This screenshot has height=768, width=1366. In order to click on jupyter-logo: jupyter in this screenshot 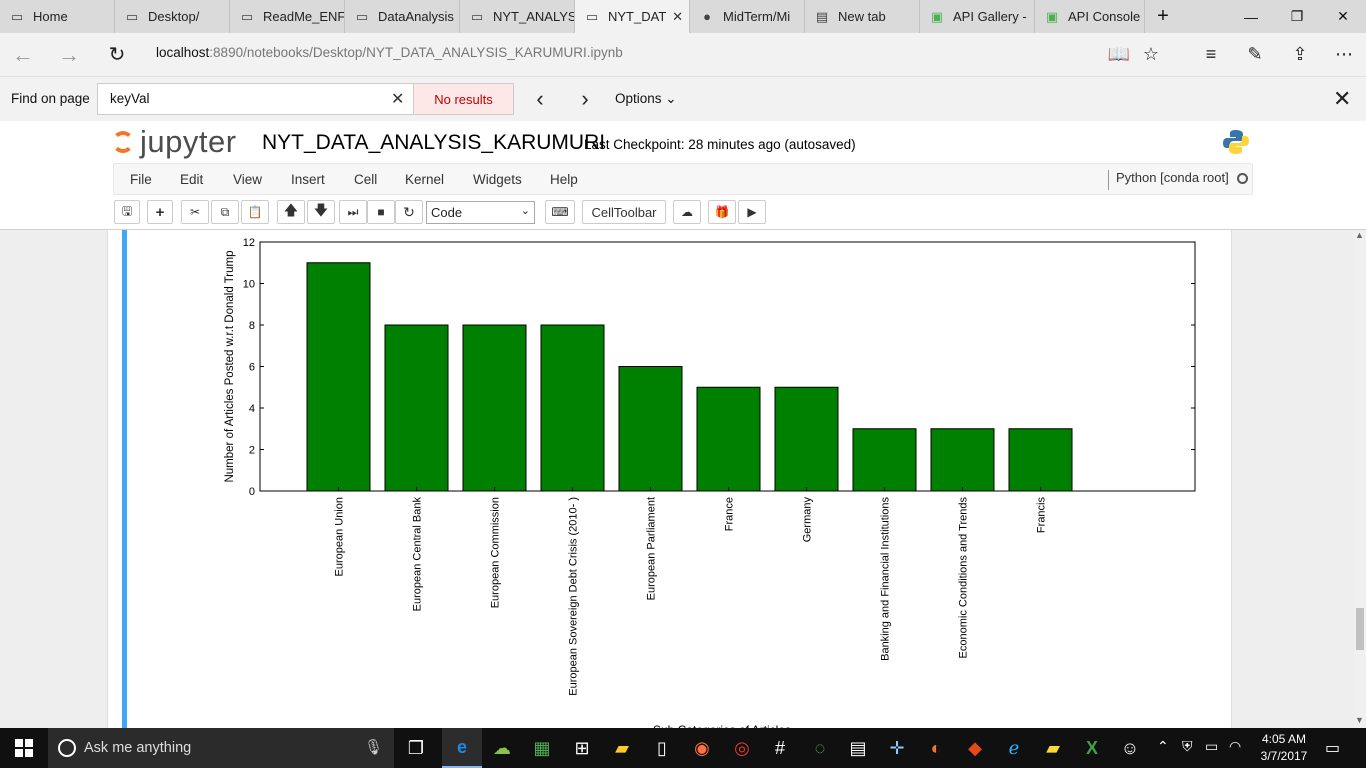, I will do `click(174, 142)`.